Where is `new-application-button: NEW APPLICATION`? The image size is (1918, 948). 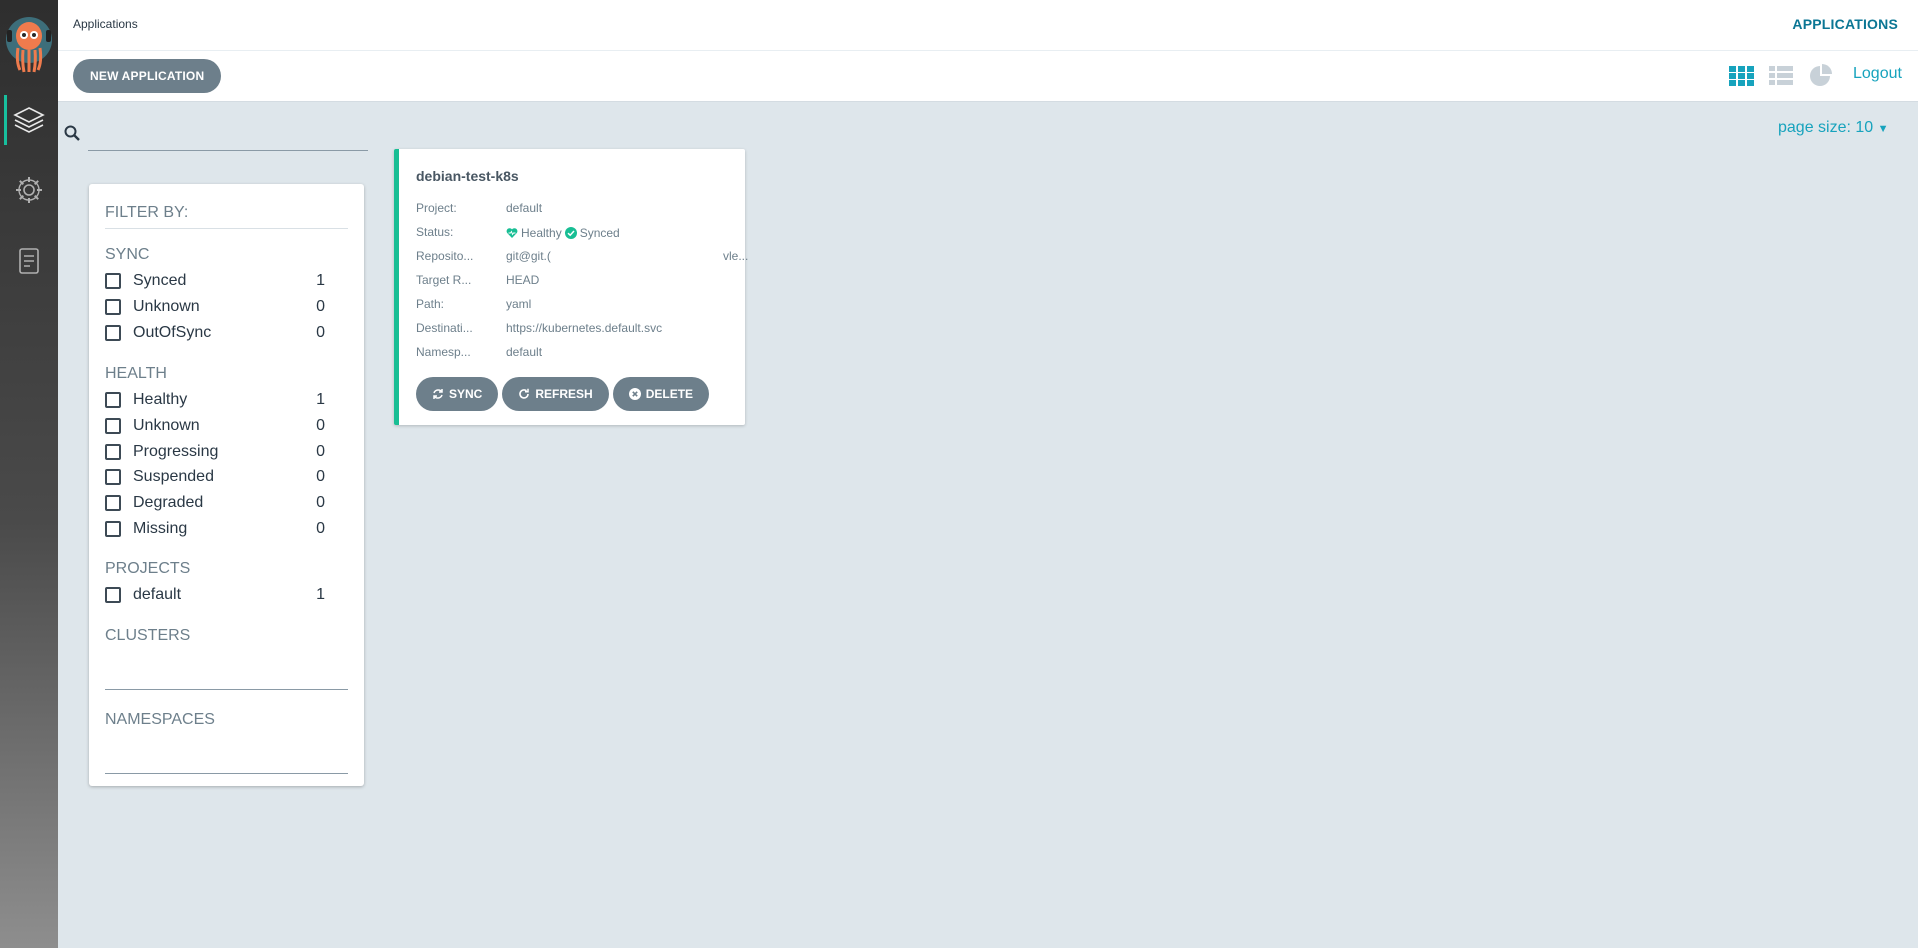 new-application-button: NEW APPLICATION is located at coordinates (147, 76).